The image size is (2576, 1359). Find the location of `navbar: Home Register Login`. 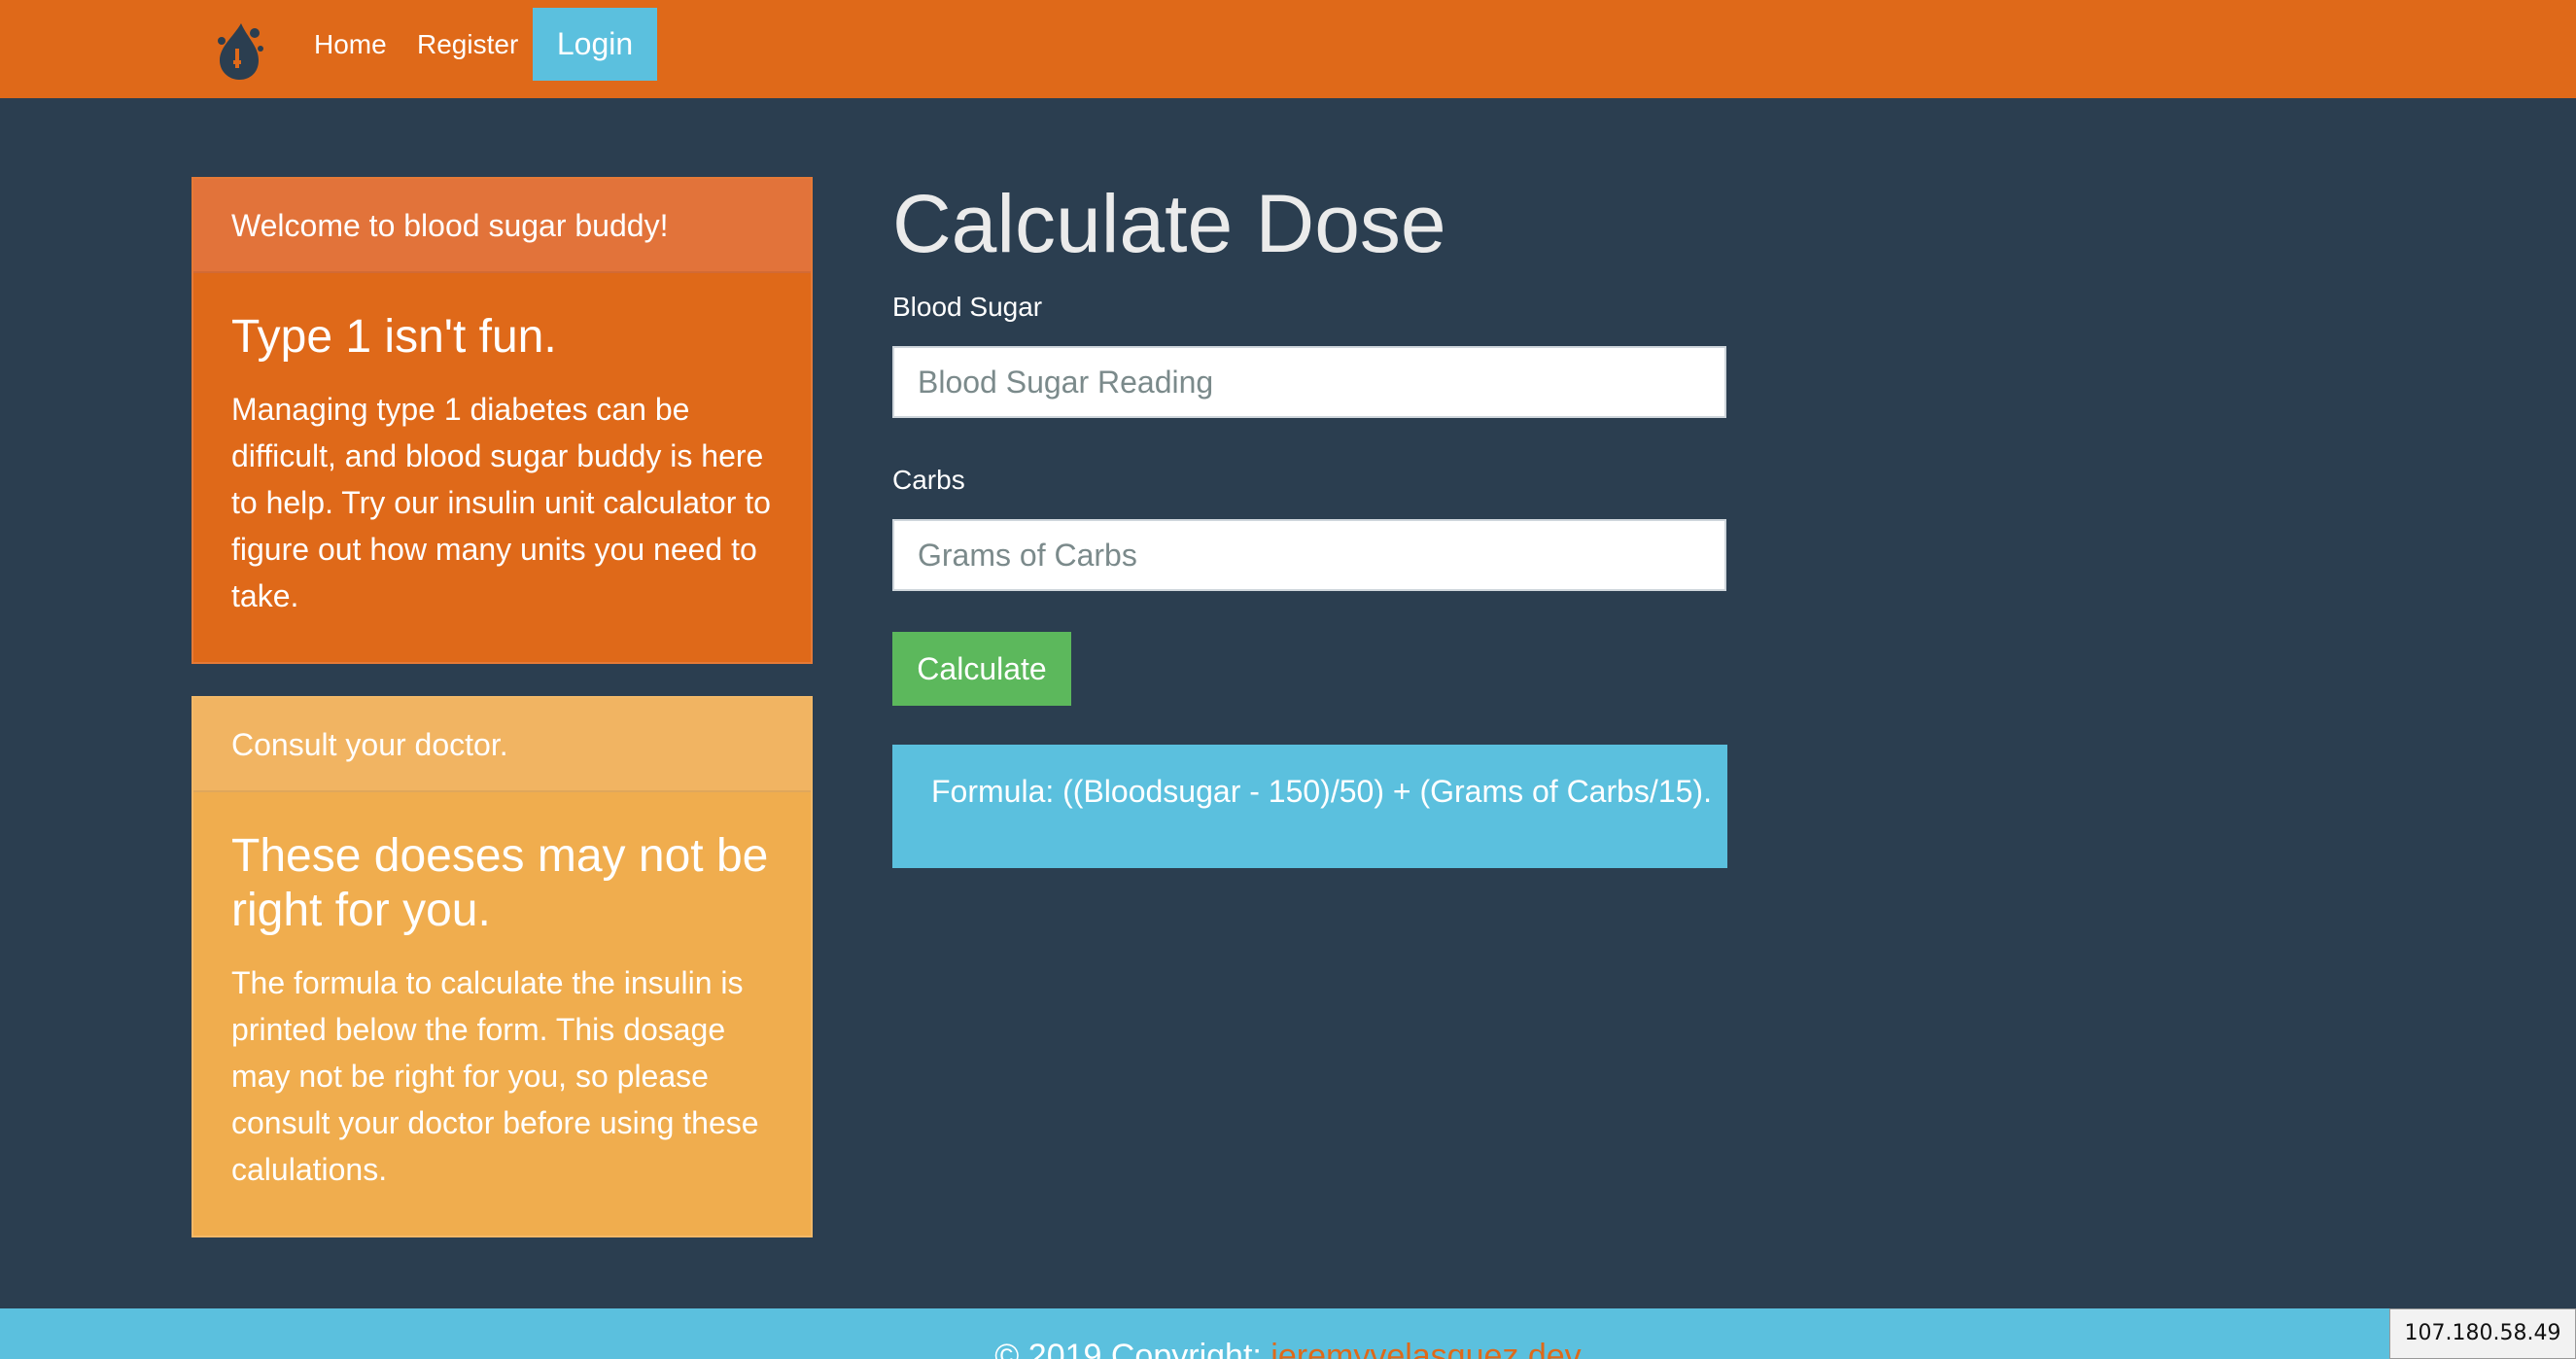

navbar: Home Register Login is located at coordinates (1288, 49).